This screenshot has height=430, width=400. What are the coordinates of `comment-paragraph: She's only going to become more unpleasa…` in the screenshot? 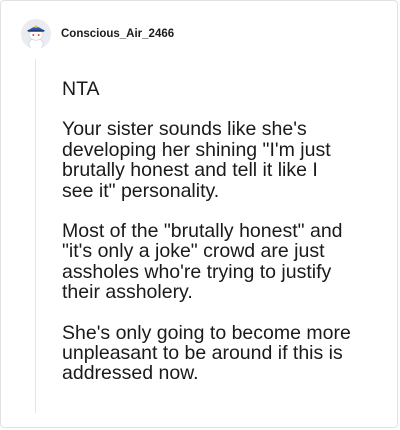 It's located at (206, 353).